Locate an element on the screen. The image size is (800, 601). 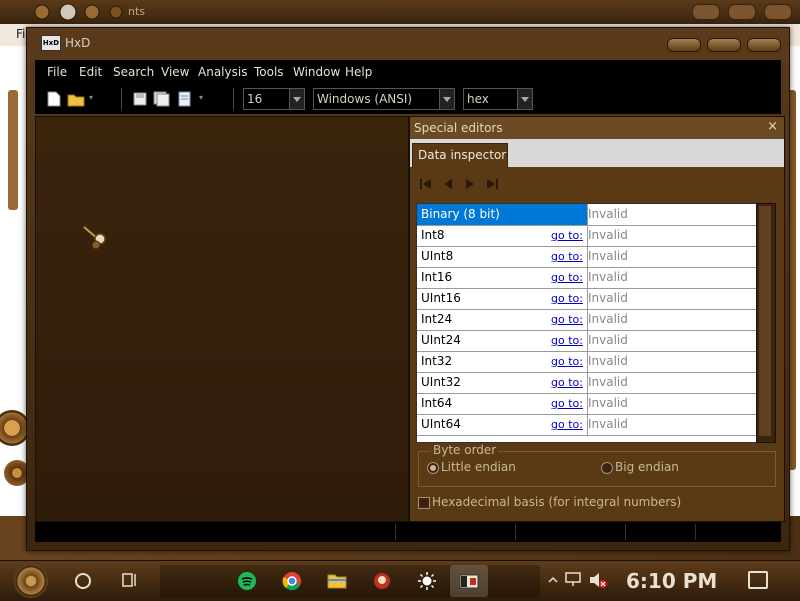
charset-select: Windows (ANSI) is located at coordinates (384, 99).